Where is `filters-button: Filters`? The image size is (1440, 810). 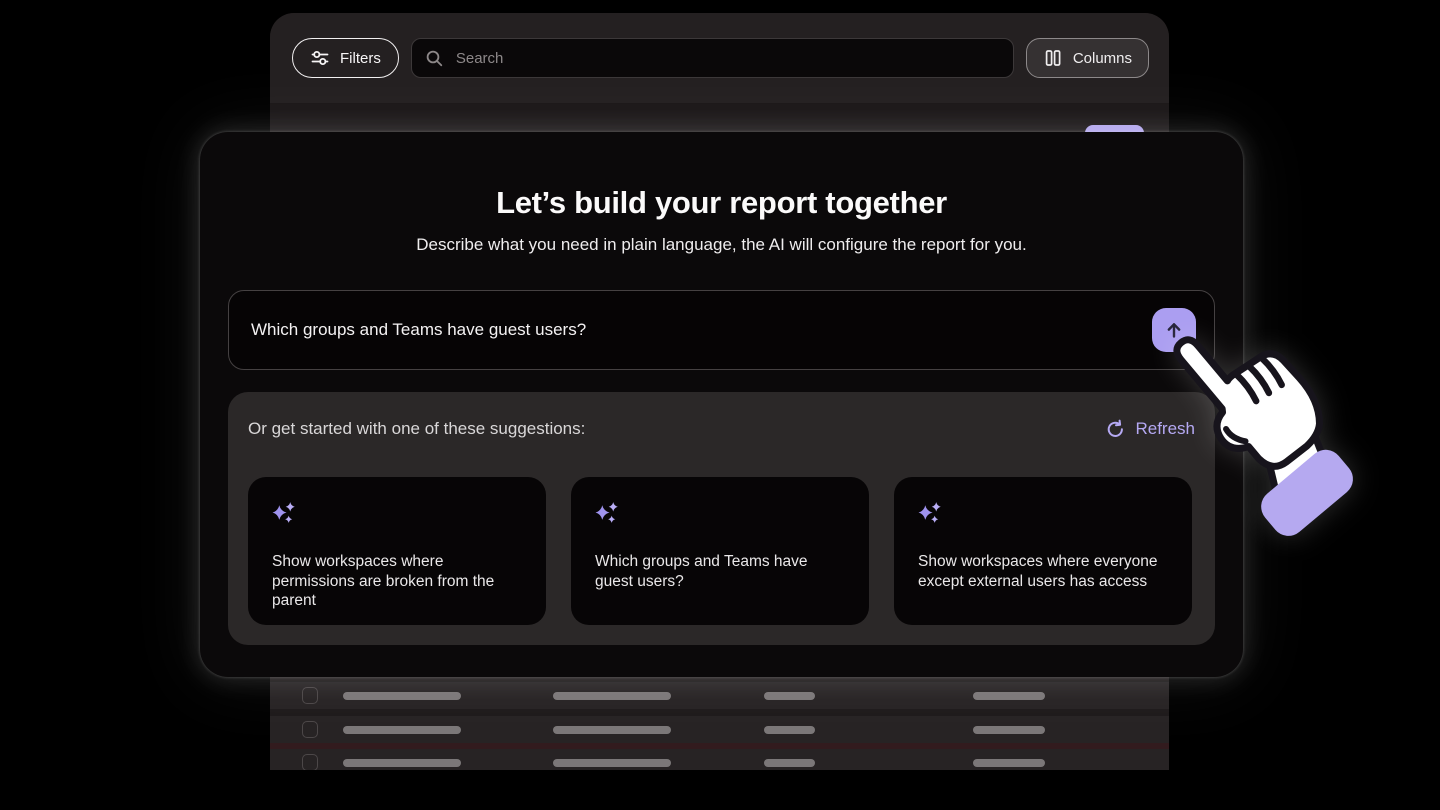 filters-button: Filters is located at coordinates (345, 58).